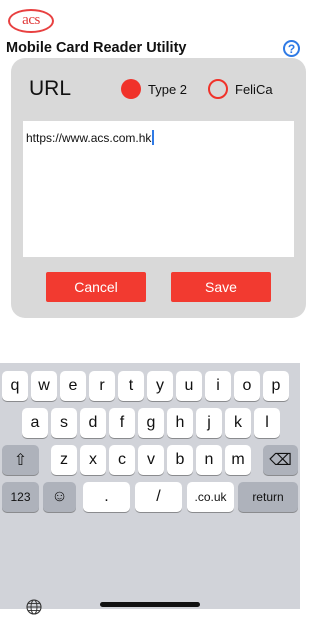 This screenshot has width=320, height=620. I want to click on key-b: b, so click(180, 460).